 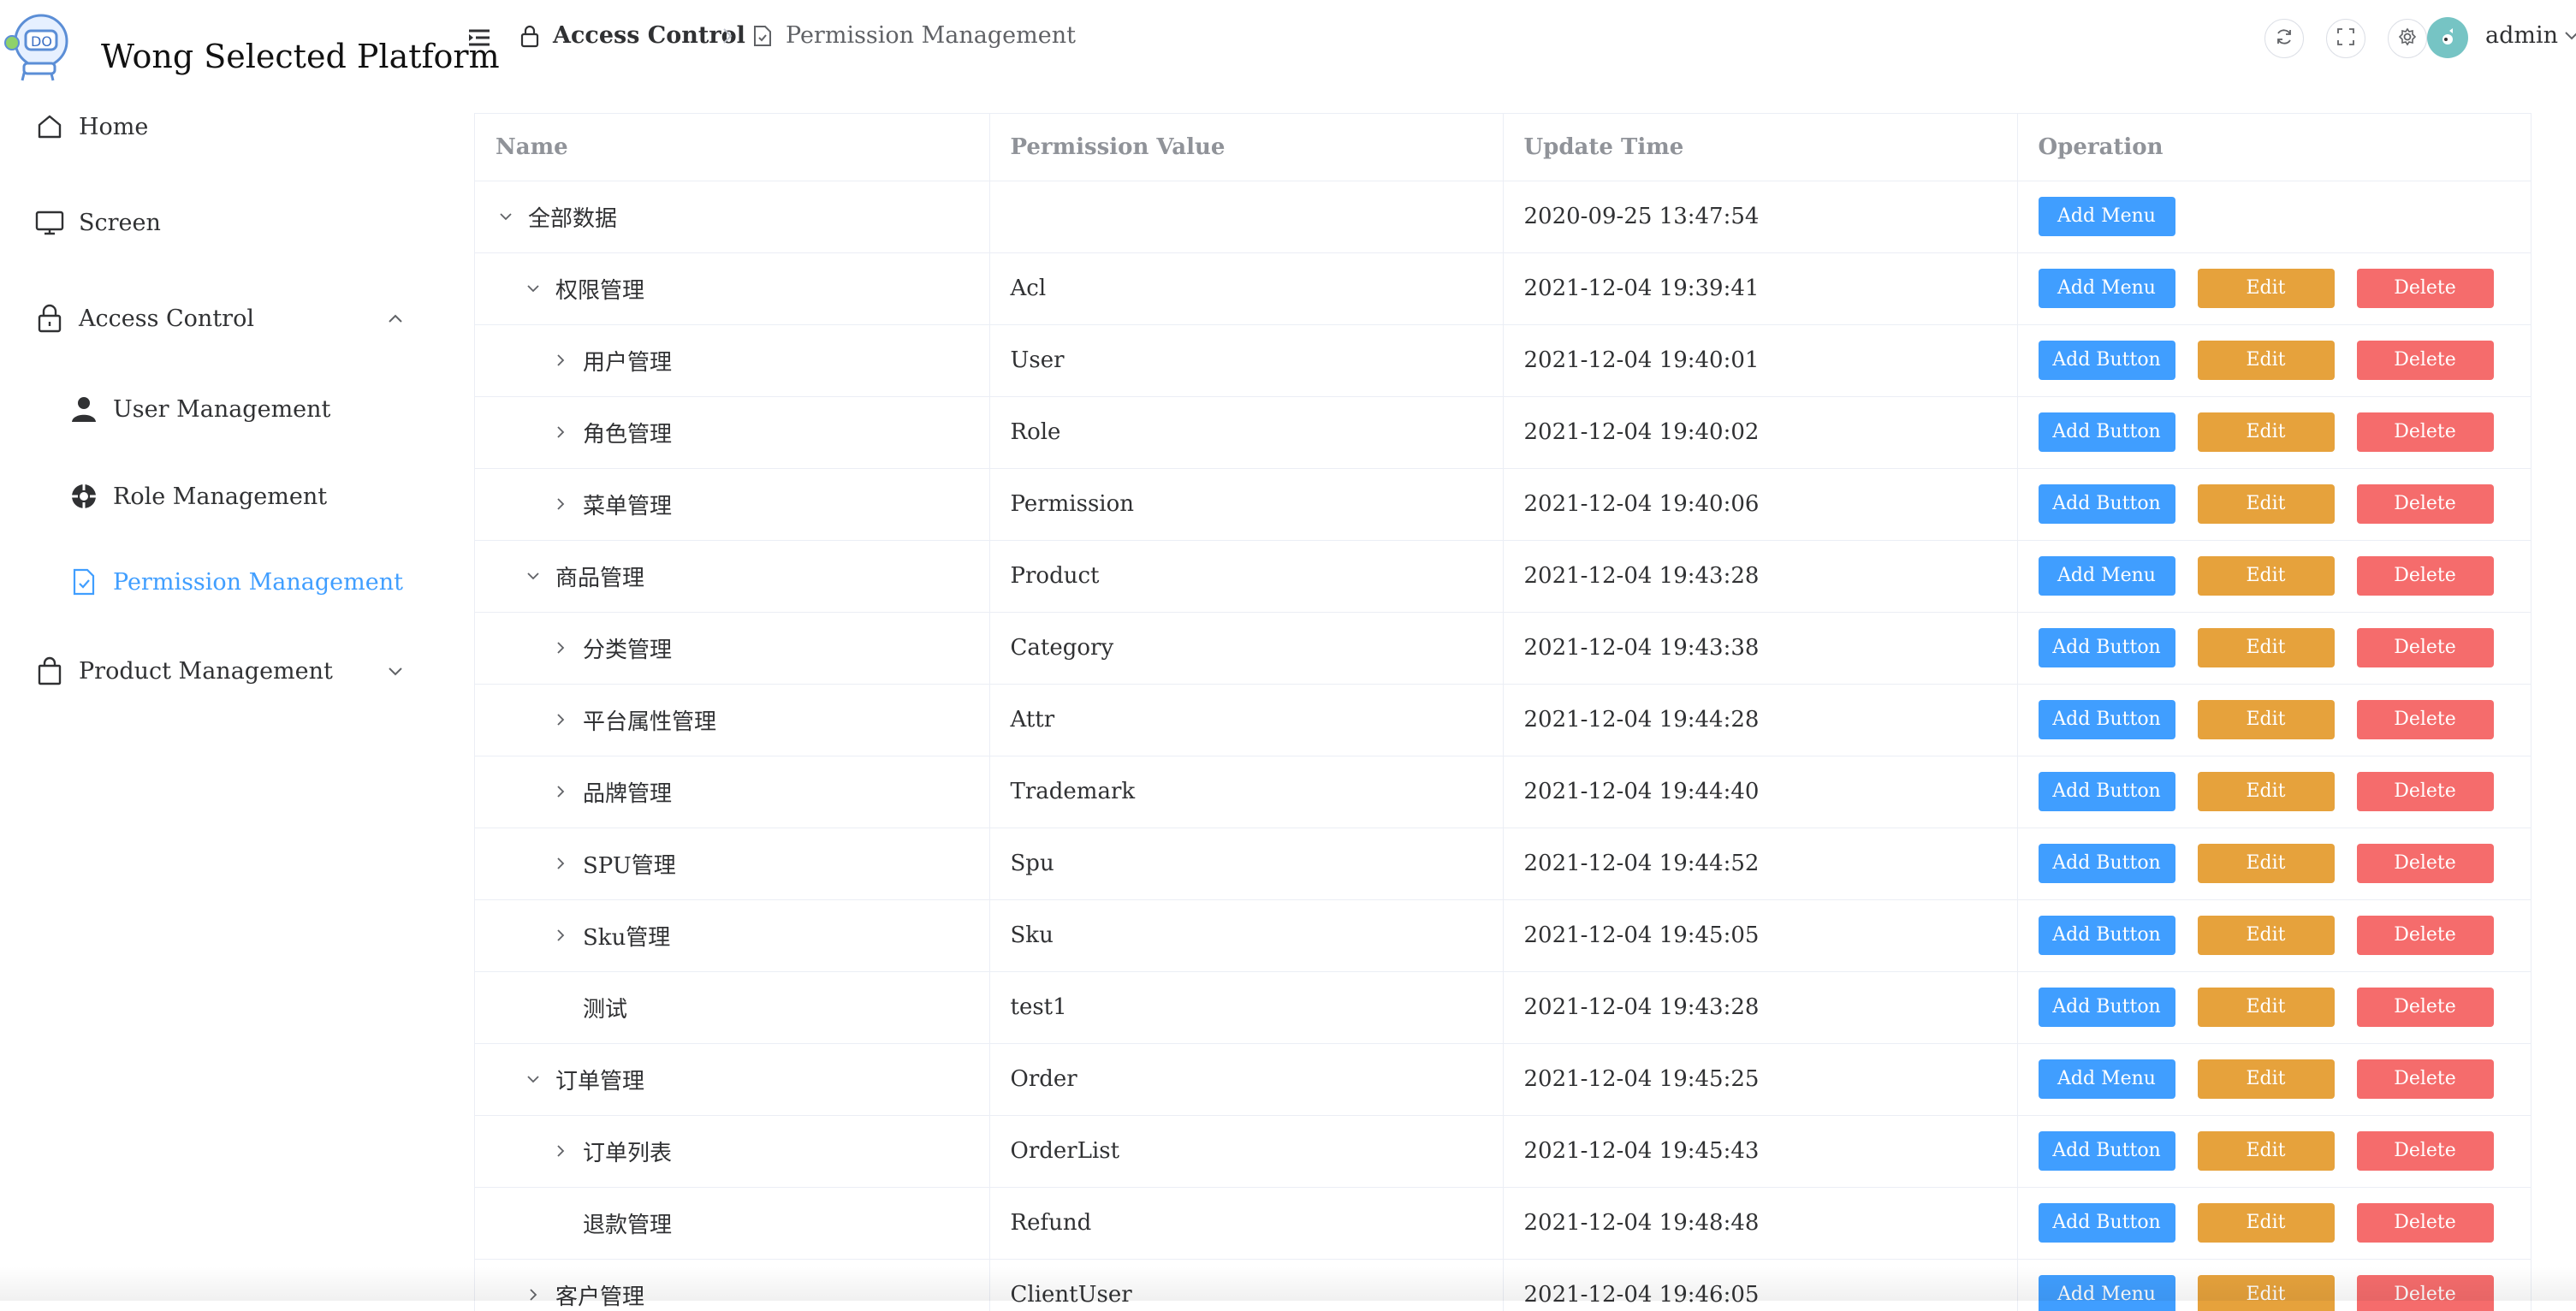 What do you see at coordinates (1760, 1223) in the screenshot?
I see `update-time: 2021-12-04 19:48:48` at bounding box center [1760, 1223].